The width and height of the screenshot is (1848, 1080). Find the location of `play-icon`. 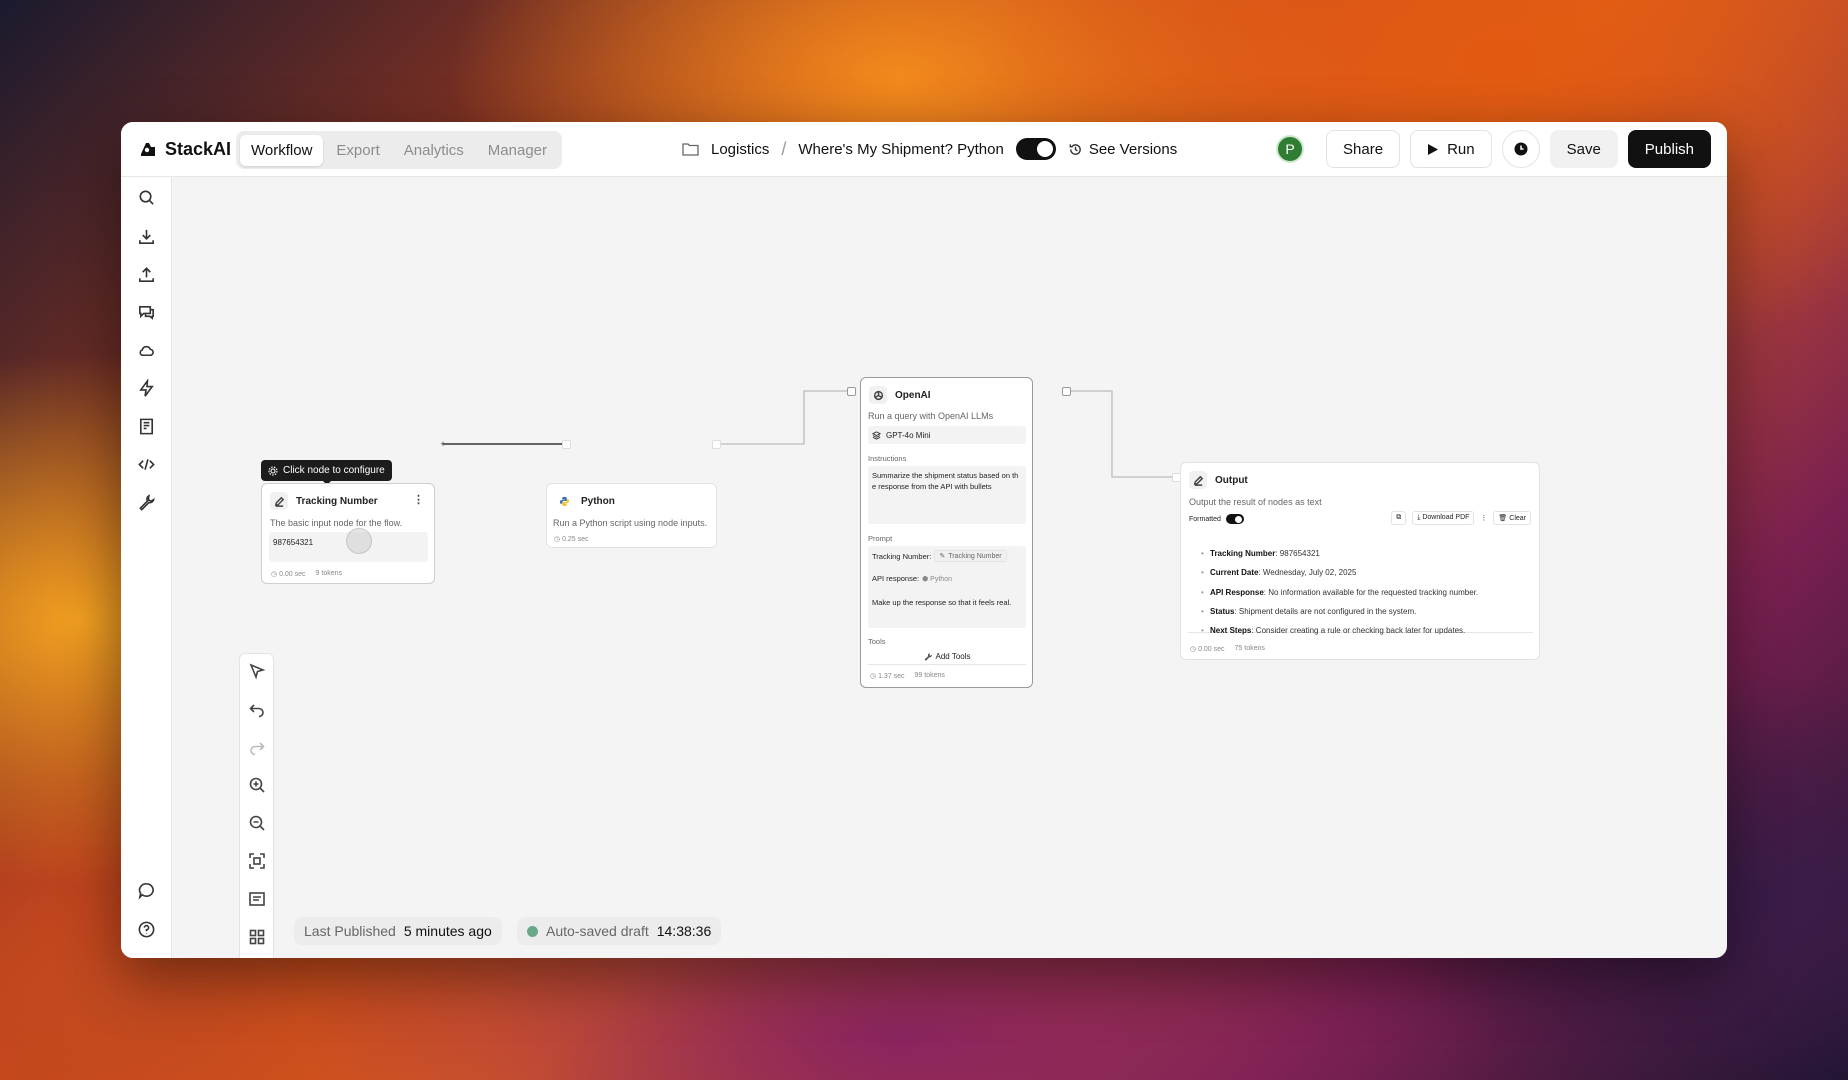

play-icon is located at coordinates (1433, 149).